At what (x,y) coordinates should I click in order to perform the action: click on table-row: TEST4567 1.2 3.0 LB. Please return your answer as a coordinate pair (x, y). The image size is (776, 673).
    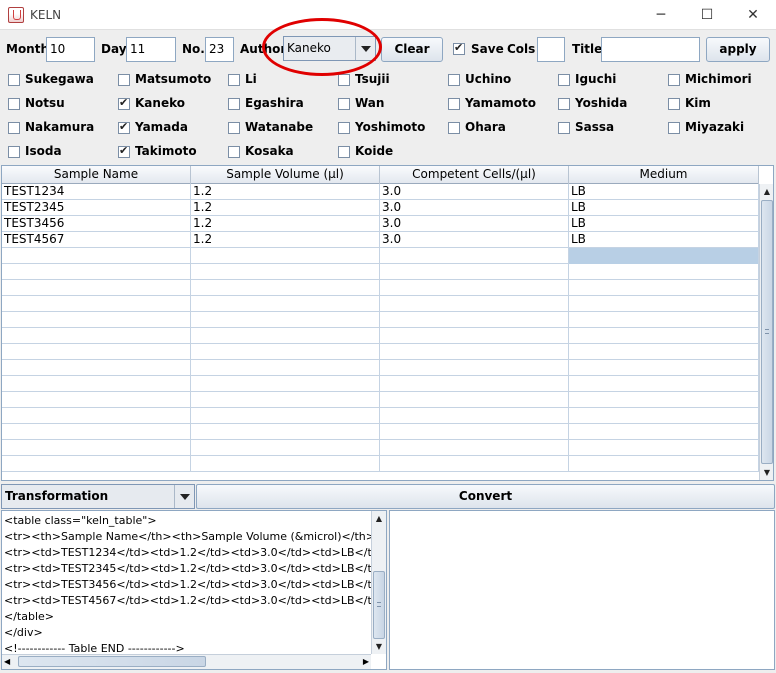
    Looking at the image, I should click on (380, 240).